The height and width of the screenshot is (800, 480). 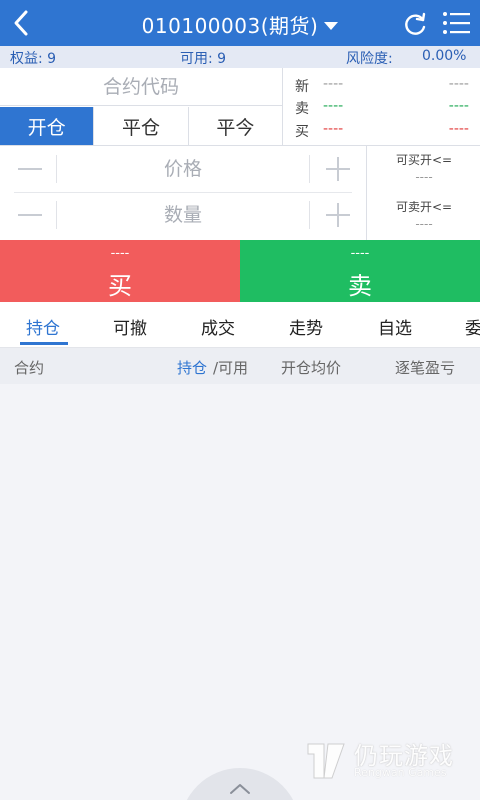 What do you see at coordinates (240, 325) in the screenshot?
I see `record-tabs: 持仓 可撤 成交 走势 自选 委` at bounding box center [240, 325].